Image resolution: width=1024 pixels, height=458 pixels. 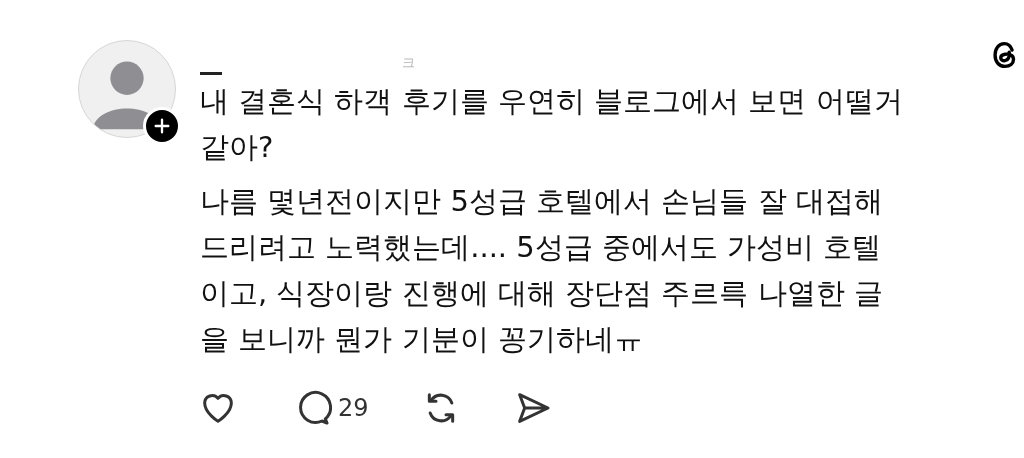 I want to click on post-paragraph: 내 결혼식 하객 후기를 우연히 블로그에서 보면 어떨거 같아?, so click(x=552, y=124).